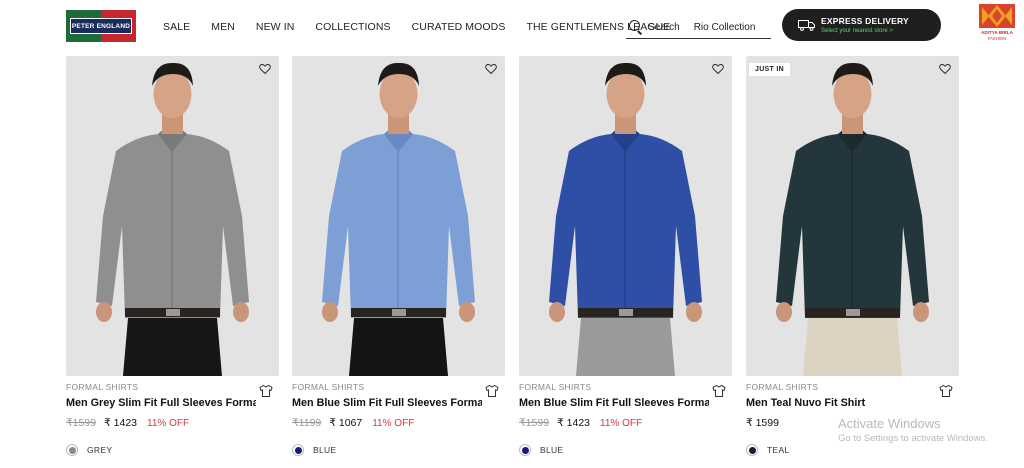 The width and height of the screenshot is (1024, 468). Describe the element at coordinates (275, 27) in the screenshot. I see `nav-item-new-in: NEW IN` at that location.